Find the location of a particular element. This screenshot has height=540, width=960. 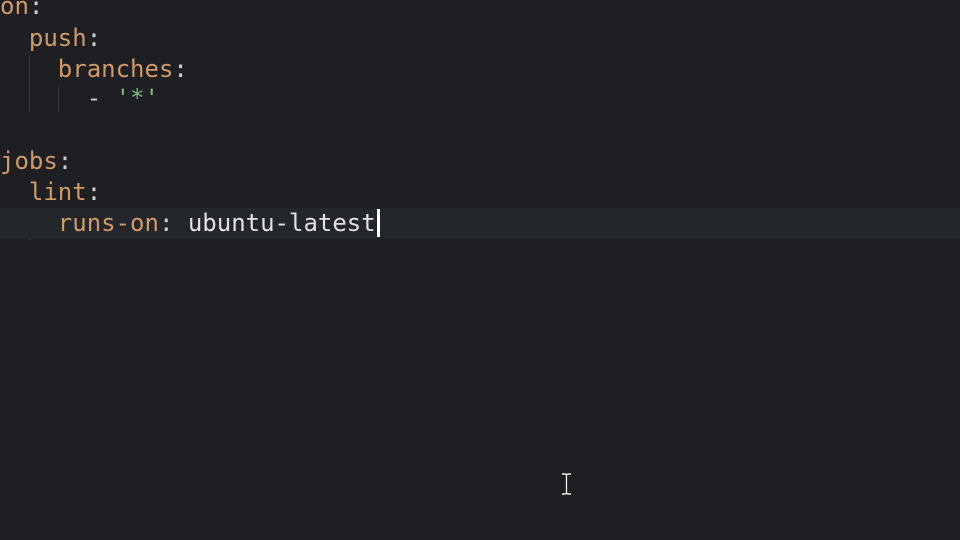

yaml-key: push is located at coordinates (57, 38).